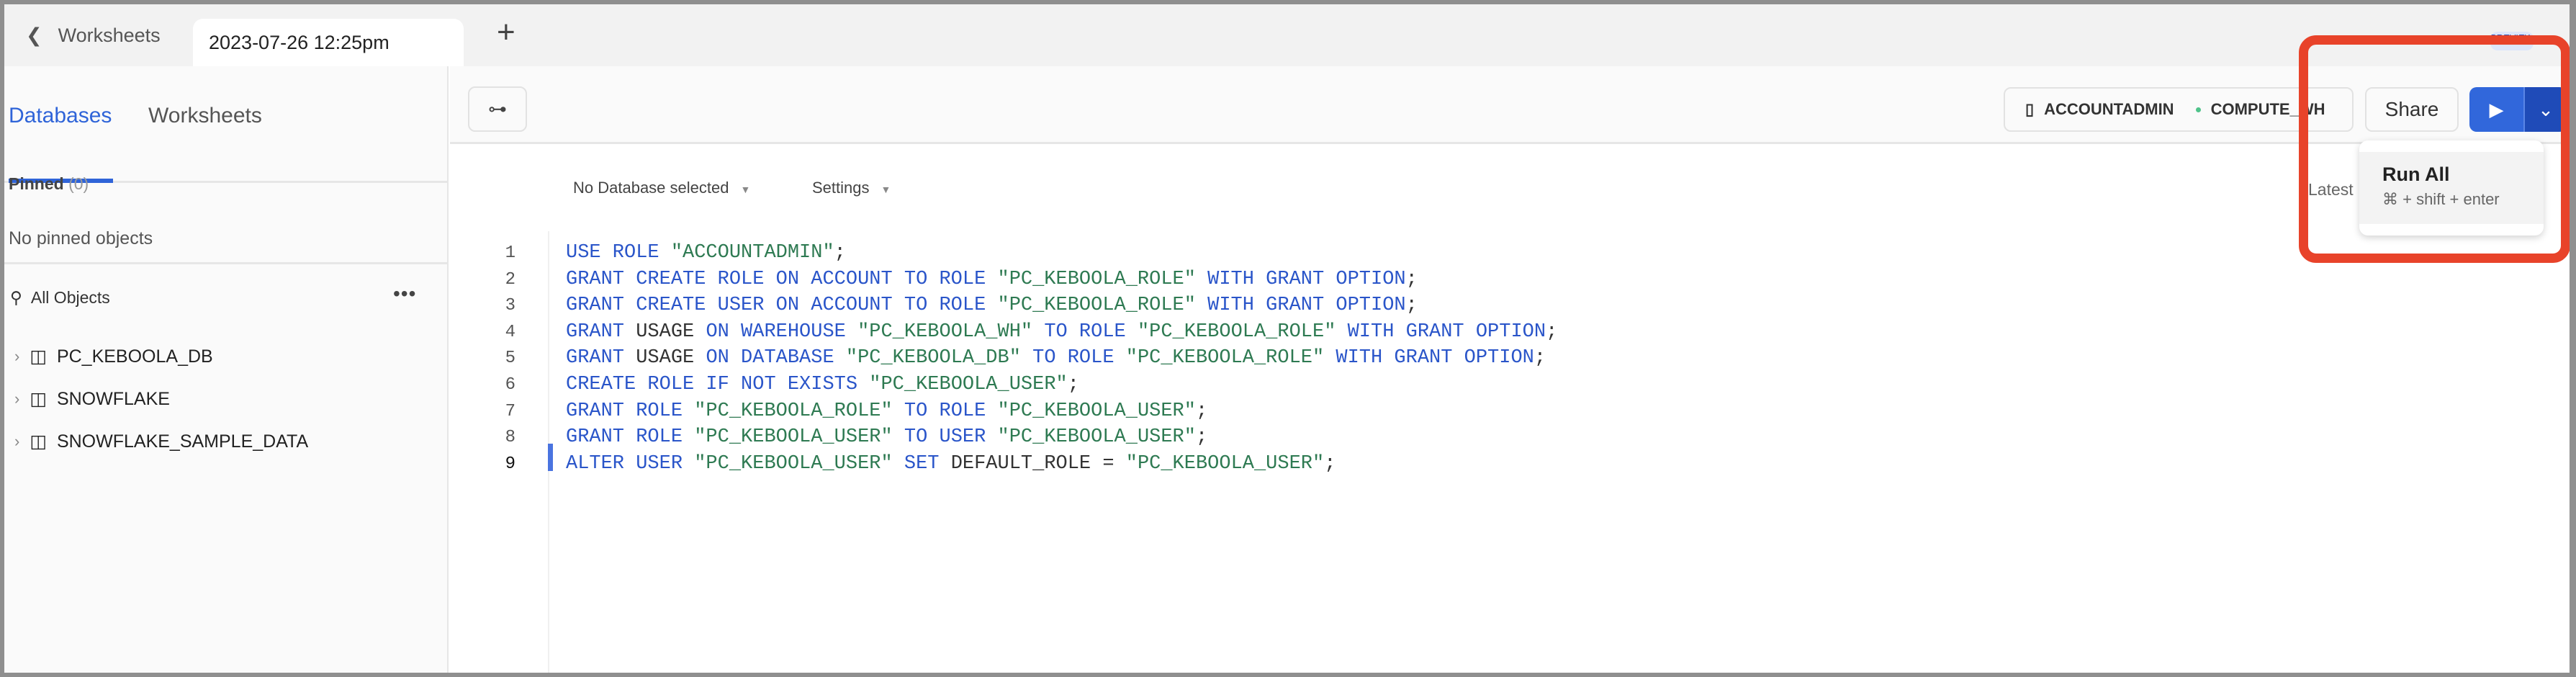 Image resolution: width=2576 pixels, height=677 pixels. What do you see at coordinates (618, 253) in the screenshot?
I see `code-token-kw: USE ROLE` at bounding box center [618, 253].